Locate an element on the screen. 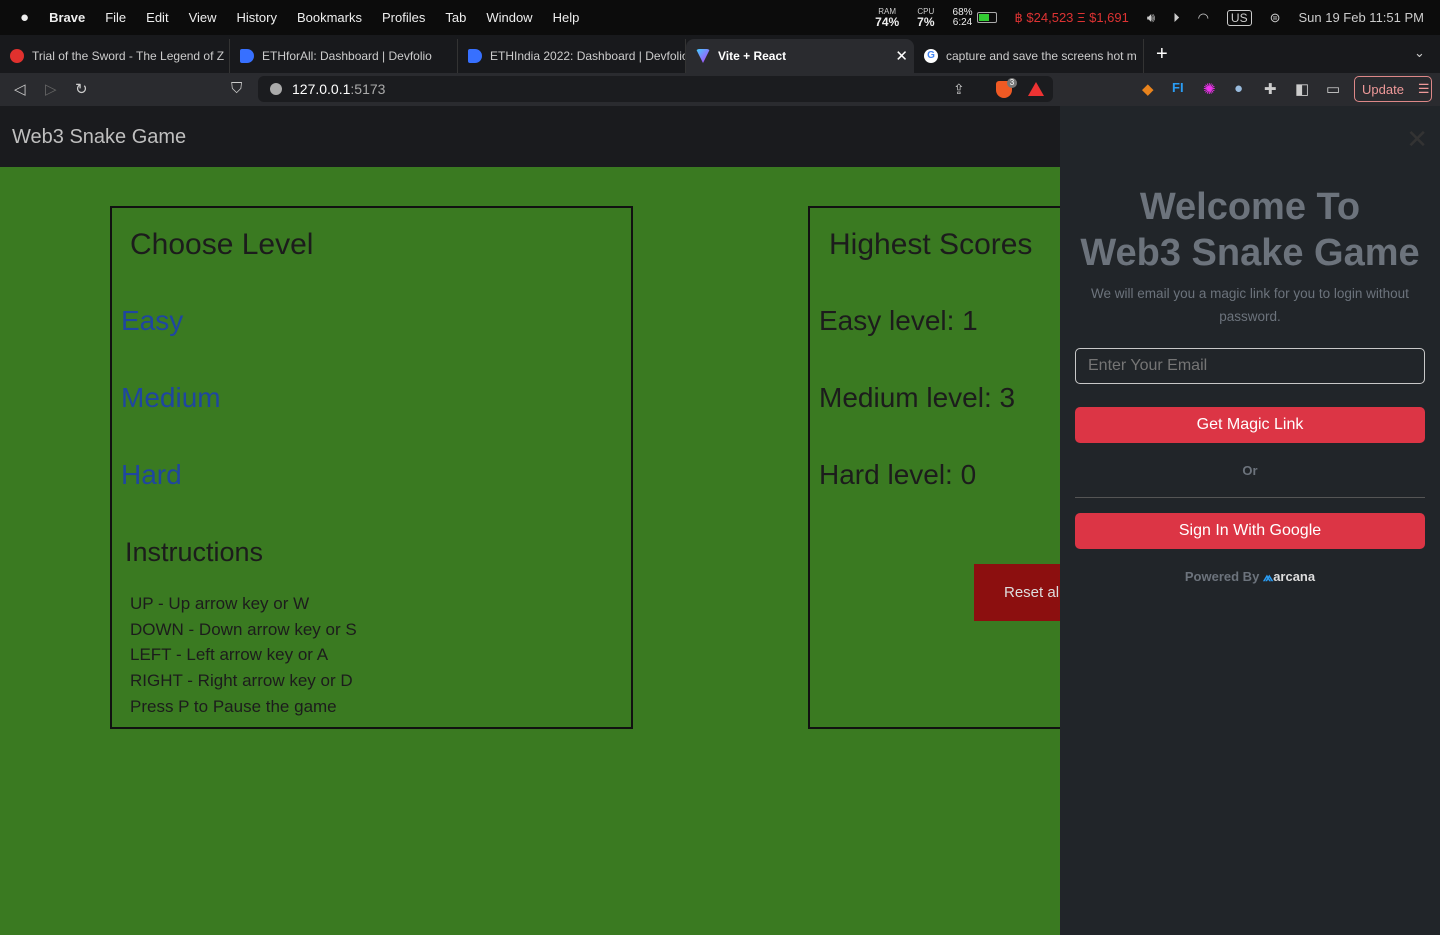 This screenshot has height=935, width=1440. tab-favicon-icon is located at coordinates (17, 56).